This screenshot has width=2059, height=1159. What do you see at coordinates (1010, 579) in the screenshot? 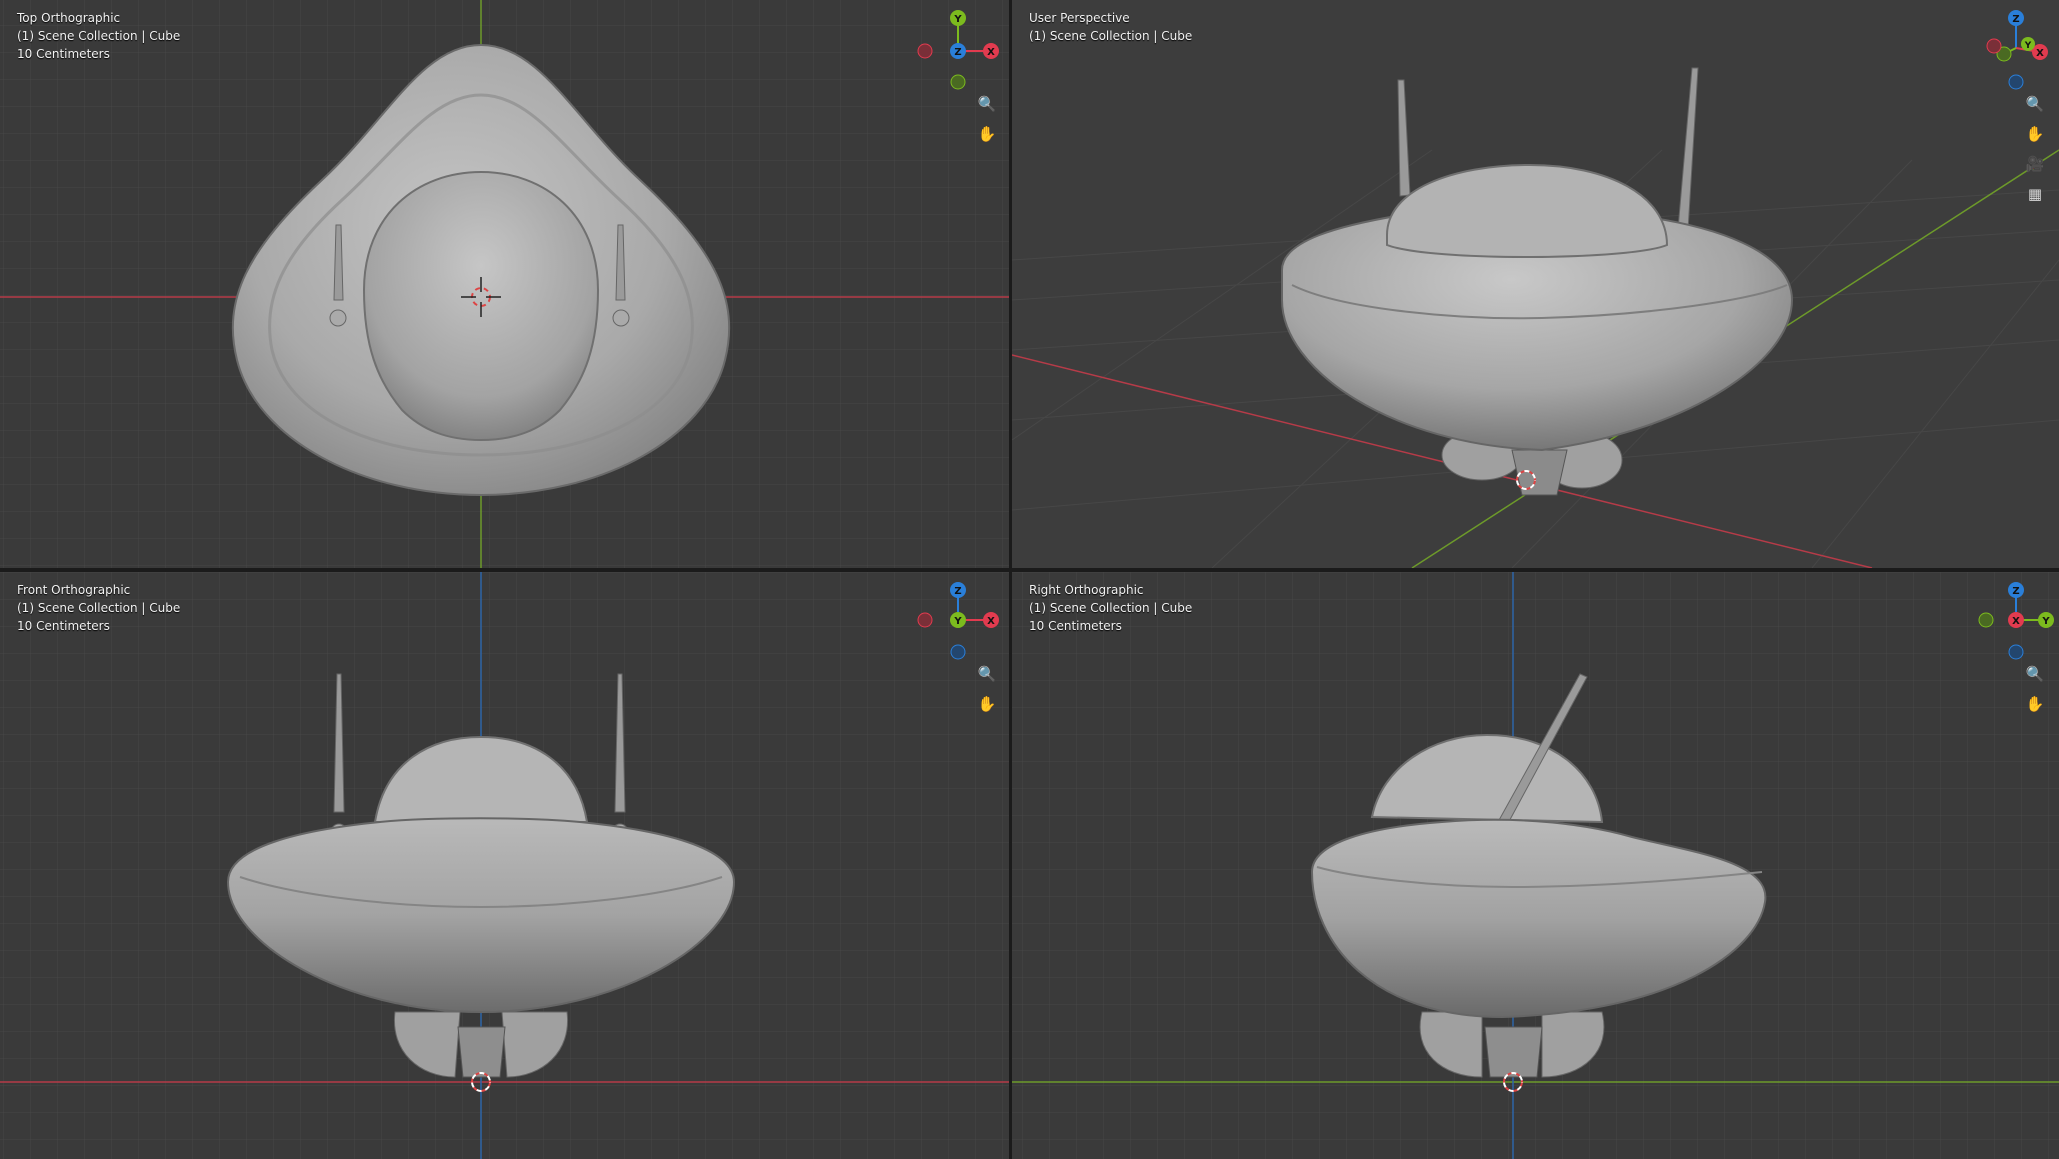
I see `viewport-divider-vertical` at bounding box center [1010, 579].